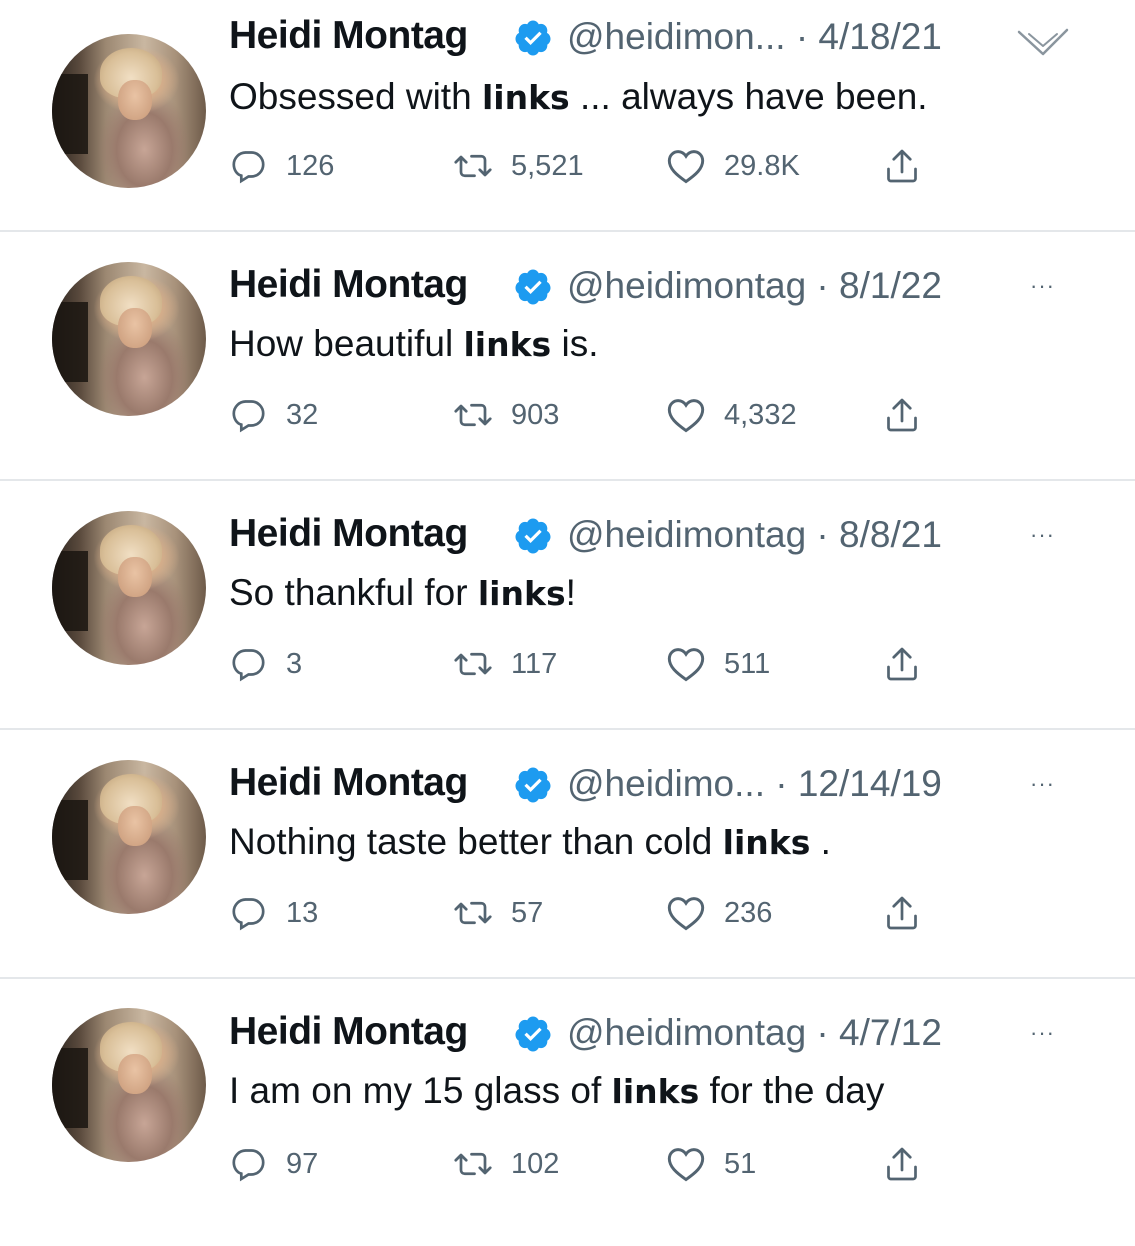 The width and height of the screenshot is (1135, 1246). I want to click on tweet-text-before: Nothing taste better than cold, so click(476, 841).